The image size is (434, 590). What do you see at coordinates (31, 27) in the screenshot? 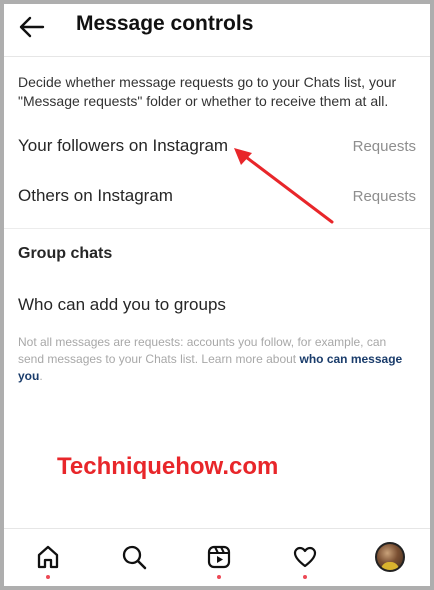
I see `back-arrow-icon` at bounding box center [31, 27].